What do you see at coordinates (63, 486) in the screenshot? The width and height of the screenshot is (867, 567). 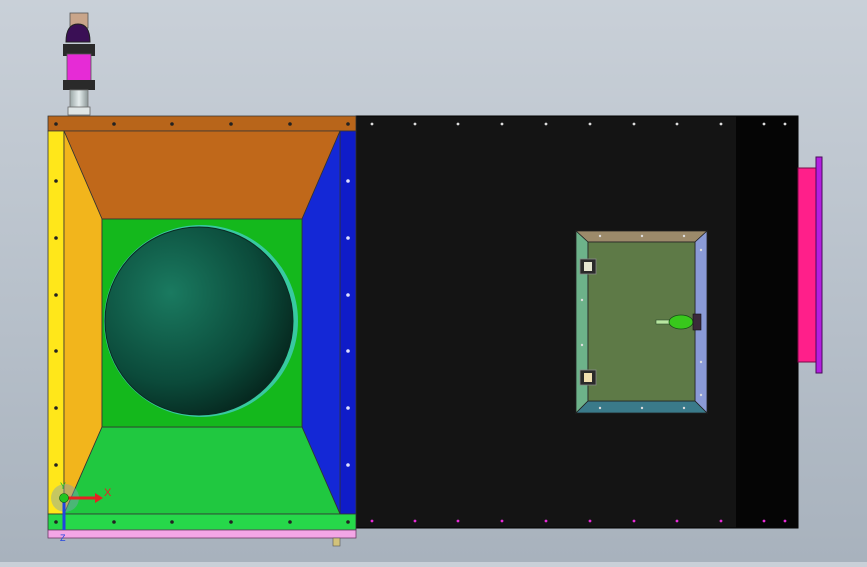 I see `y-axis-label: Y` at bounding box center [63, 486].